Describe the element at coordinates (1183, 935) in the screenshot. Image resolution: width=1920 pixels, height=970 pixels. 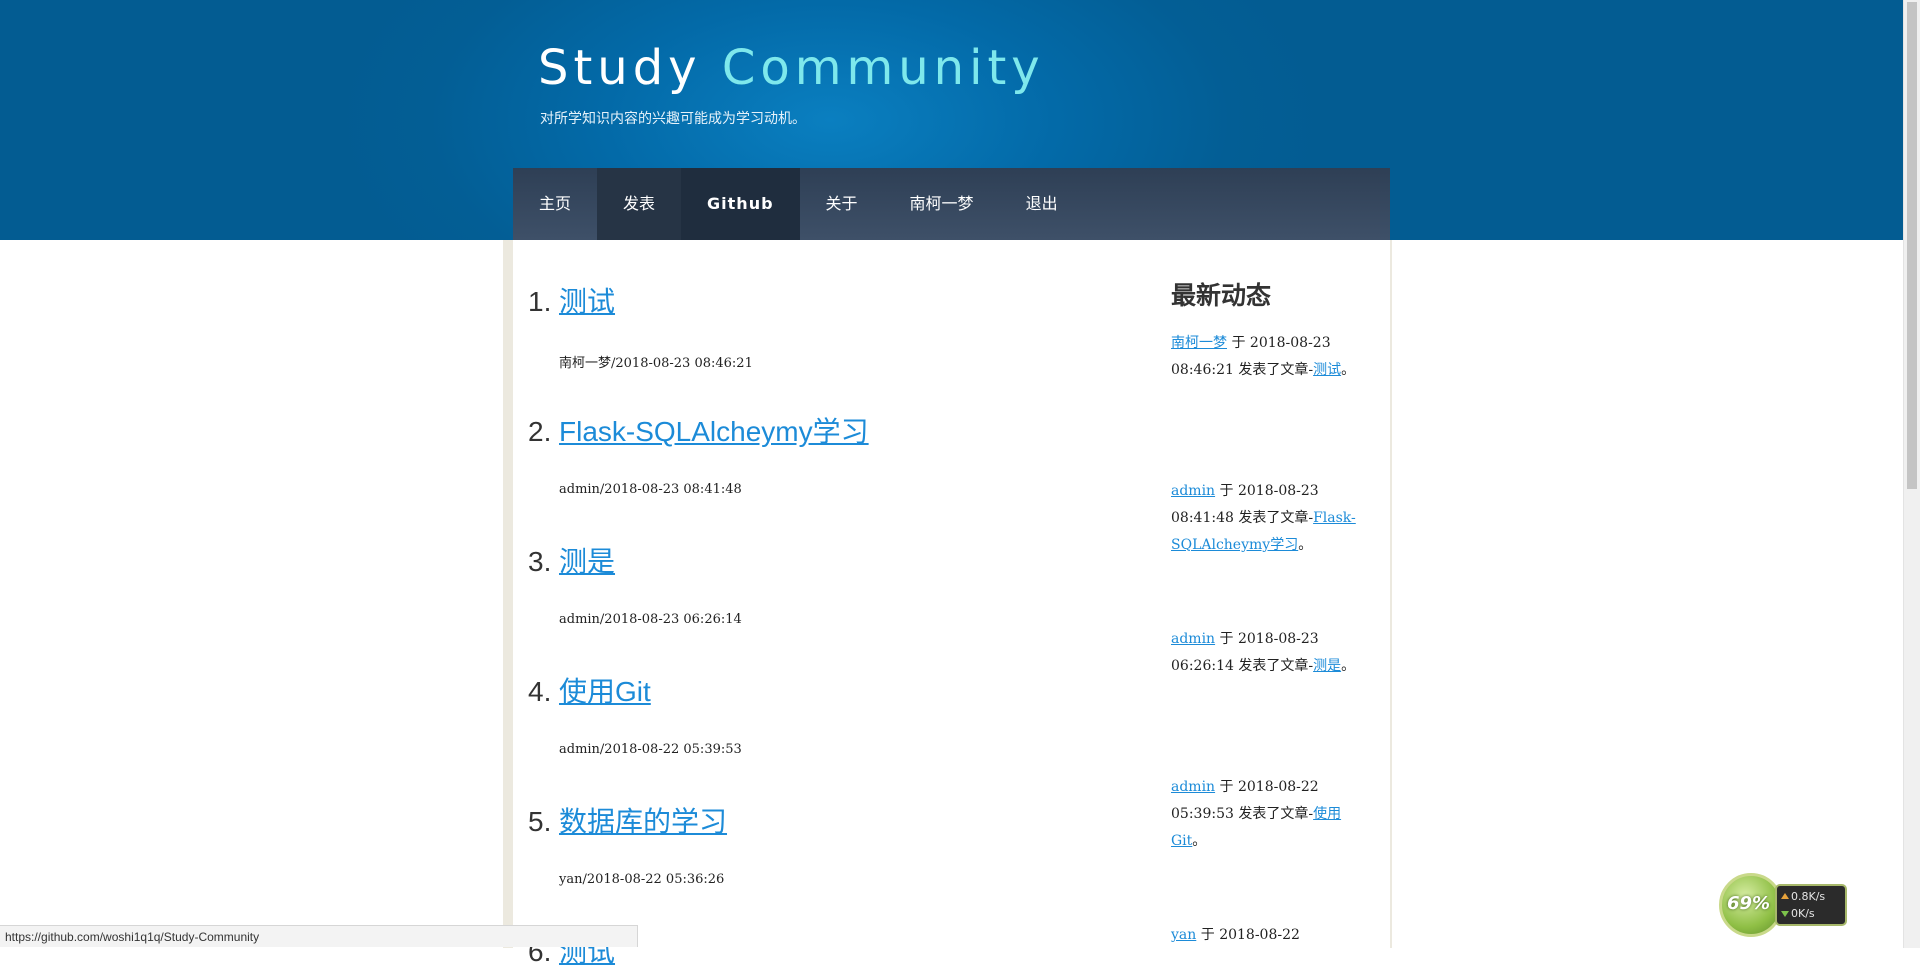
I see `activity-user-link: yan` at that location.